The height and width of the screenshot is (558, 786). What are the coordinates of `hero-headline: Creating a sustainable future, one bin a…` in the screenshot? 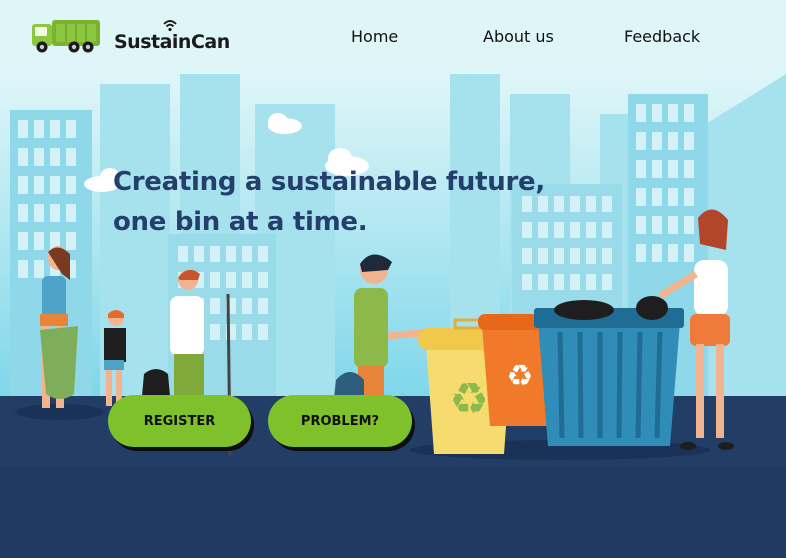 It's located at (343, 202).